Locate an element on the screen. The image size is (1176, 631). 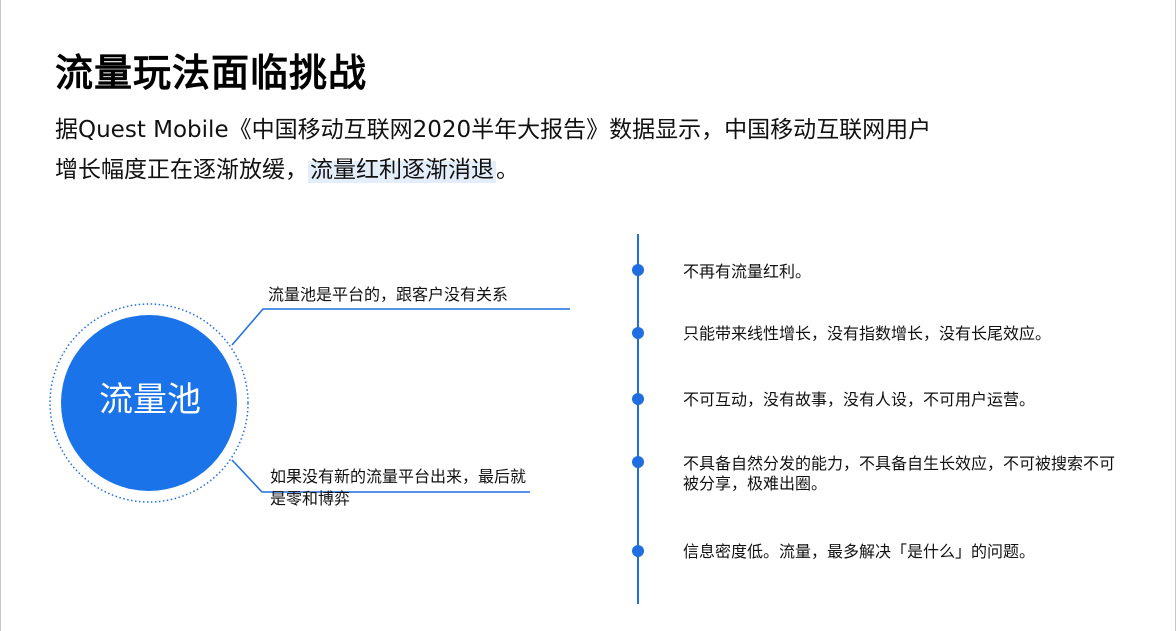
callout-top-text: 流量池是平台的，跟客户没有关系 is located at coordinates (388, 294).